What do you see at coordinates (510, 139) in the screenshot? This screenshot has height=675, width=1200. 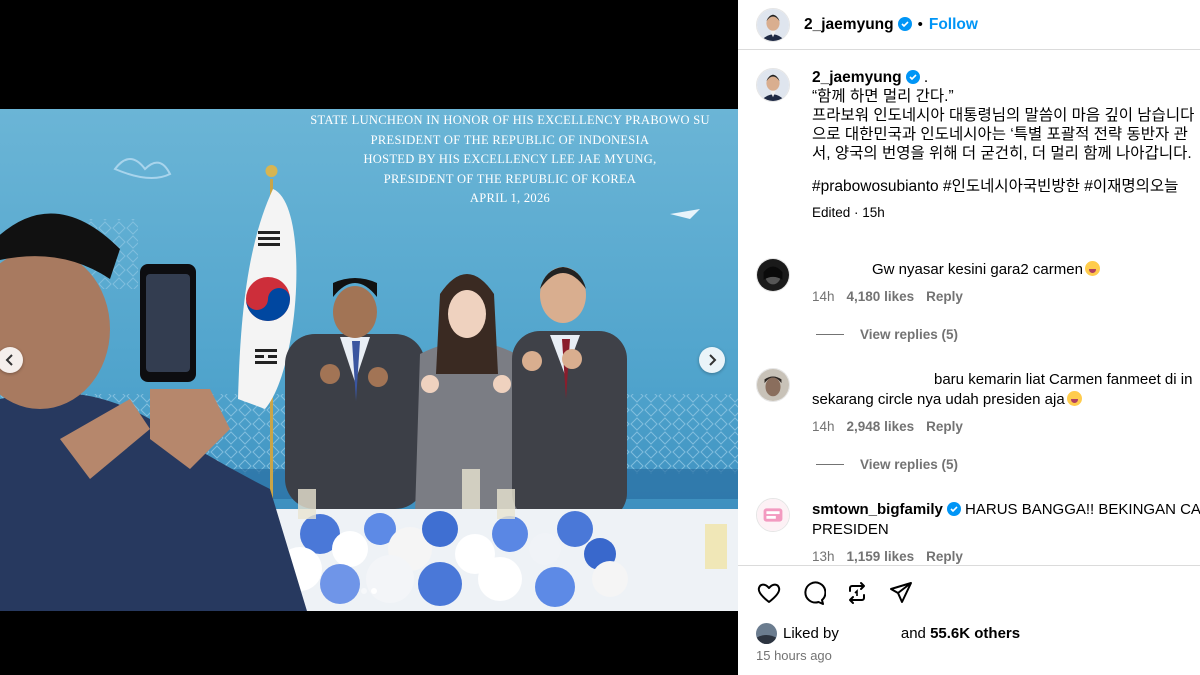 I see `banner-line: PRESIDENT OF THE REPUBLIC OF INDONESIA` at bounding box center [510, 139].